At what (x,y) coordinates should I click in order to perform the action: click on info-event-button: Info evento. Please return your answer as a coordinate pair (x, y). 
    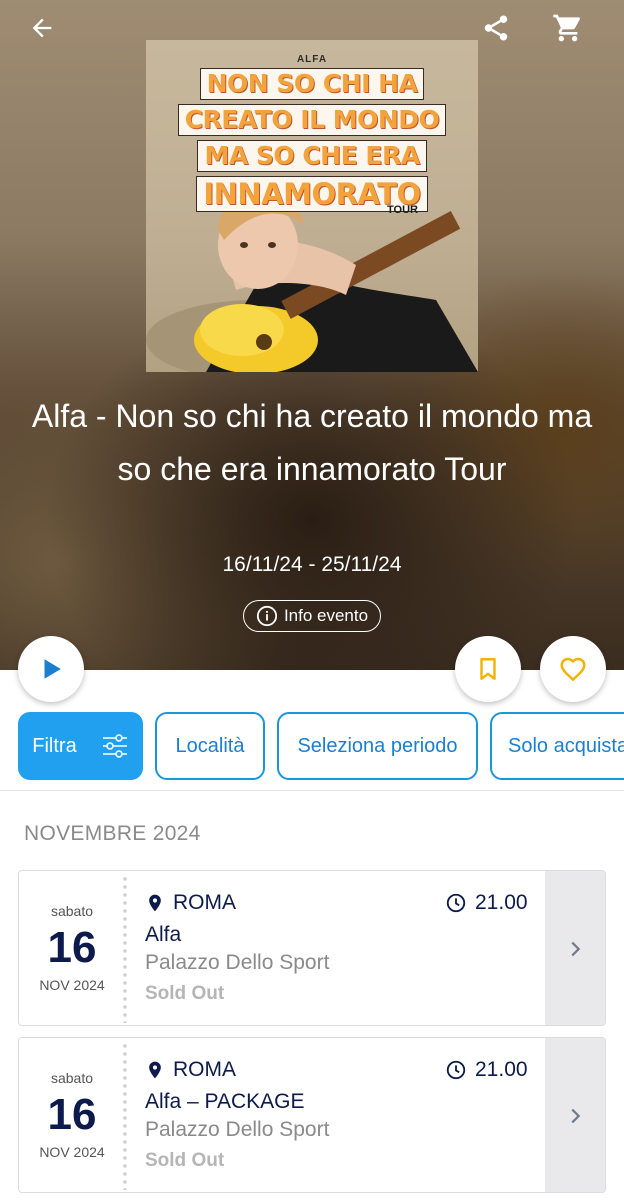
    Looking at the image, I should click on (312, 616).